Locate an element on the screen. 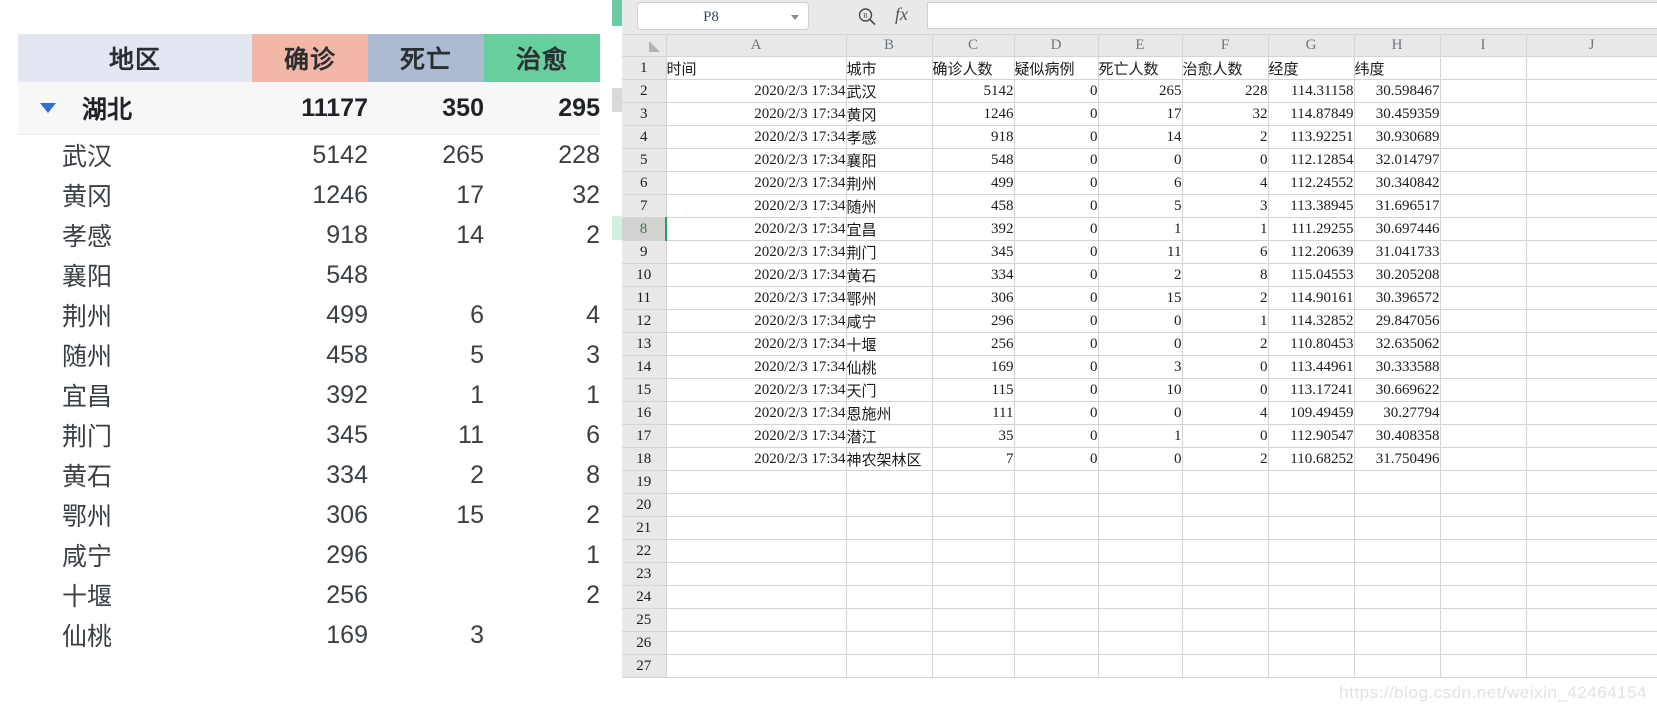 This screenshot has width=1657, height=711. city-row: 武汉 5142 265 228 is located at coordinates (309, 154).